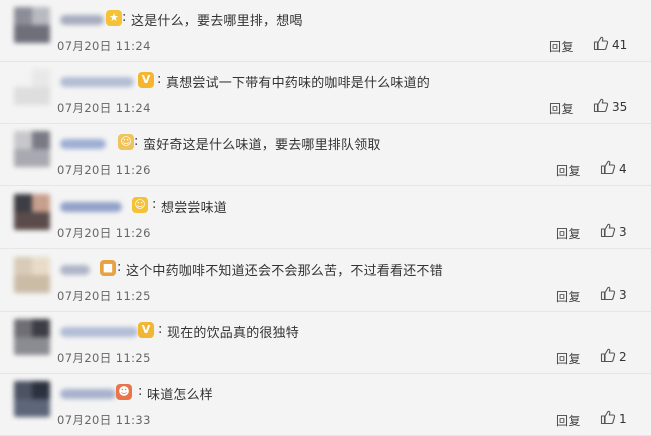 This screenshot has height=436, width=651. What do you see at coordinates (194, 208) in the screenshot?
I see `comment-text: 想尝尝味道` at bounding box center [194, 208].